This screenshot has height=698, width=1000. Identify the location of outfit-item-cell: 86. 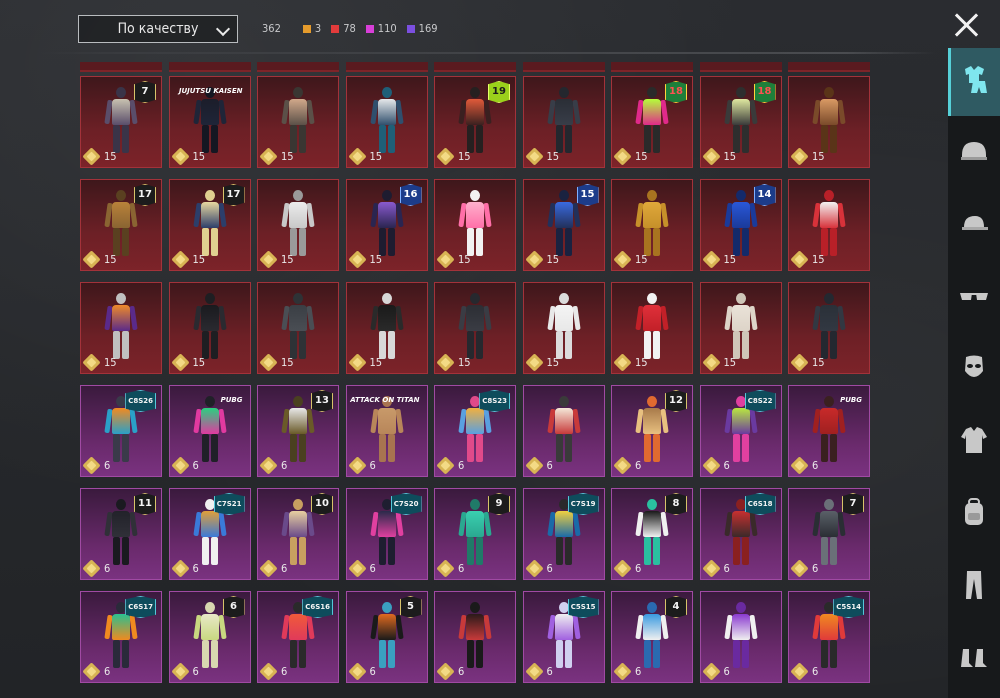
(652, 534).